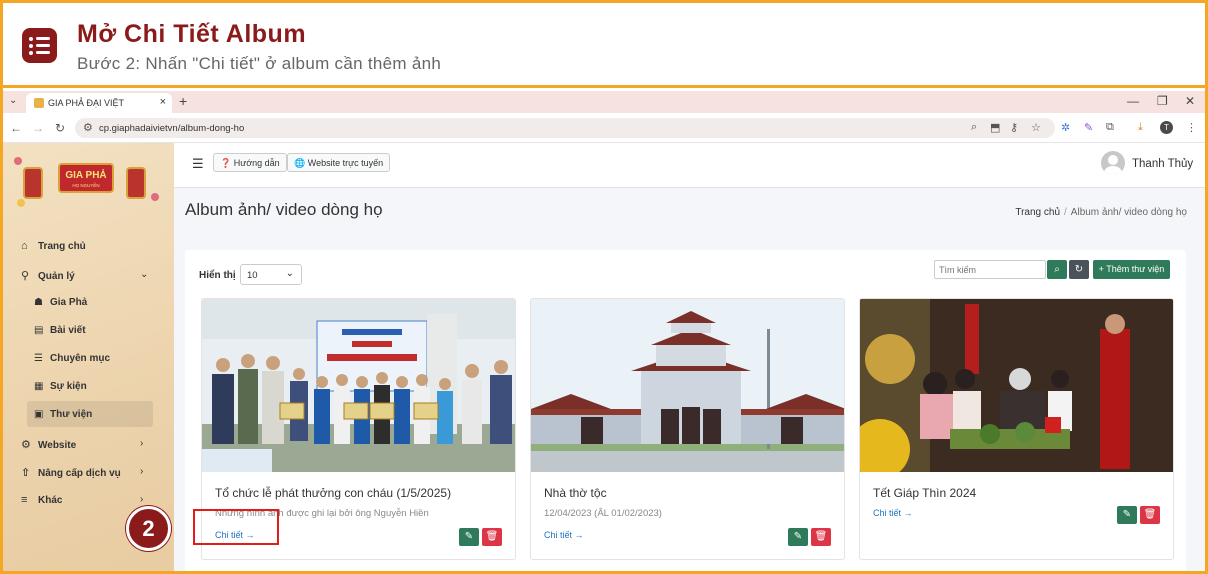 The height and width of the screenshot is (574, 1208). What do you see at coordinates (604, 102) in the screenshot?
I see `browser-tabbar: ⌄ GIA PHẢ ĐẠI VIỆT × + — ❐ ✕` at bounding box center [604, 102].